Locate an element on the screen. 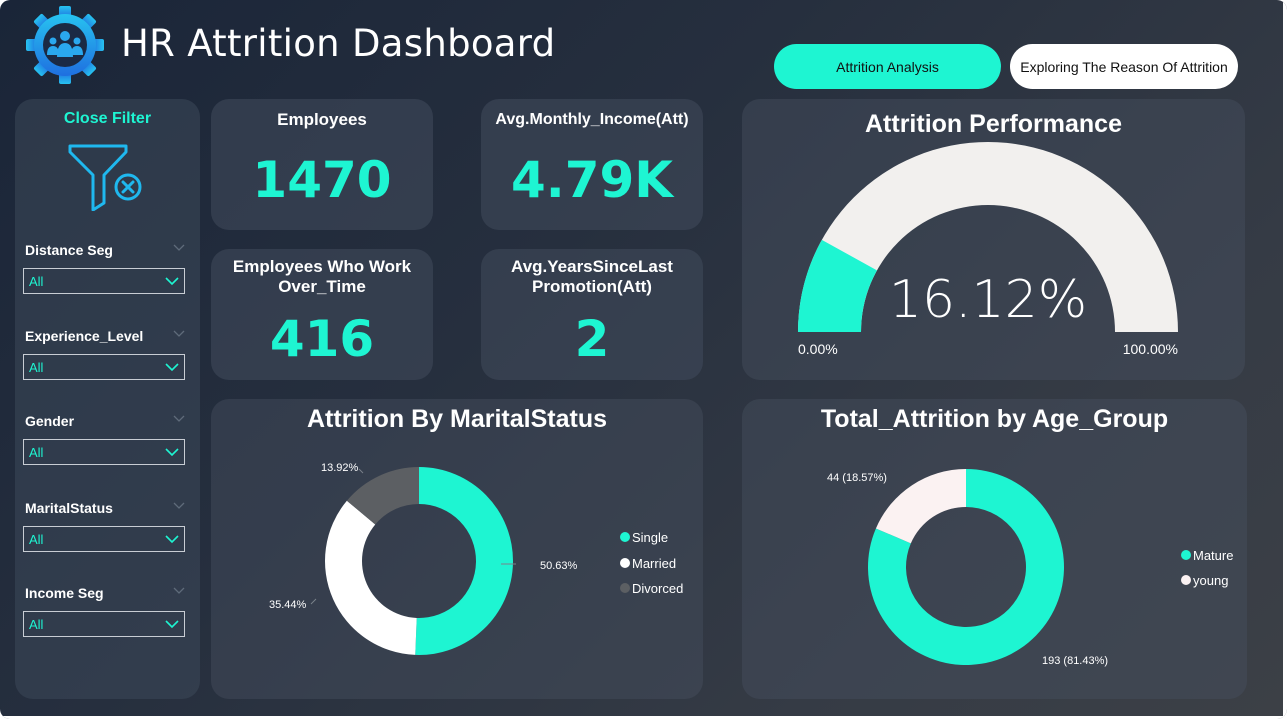 The height and width of the screenshot is (719, 1287). legend: Mature young is located at coordinates (1207, 568).